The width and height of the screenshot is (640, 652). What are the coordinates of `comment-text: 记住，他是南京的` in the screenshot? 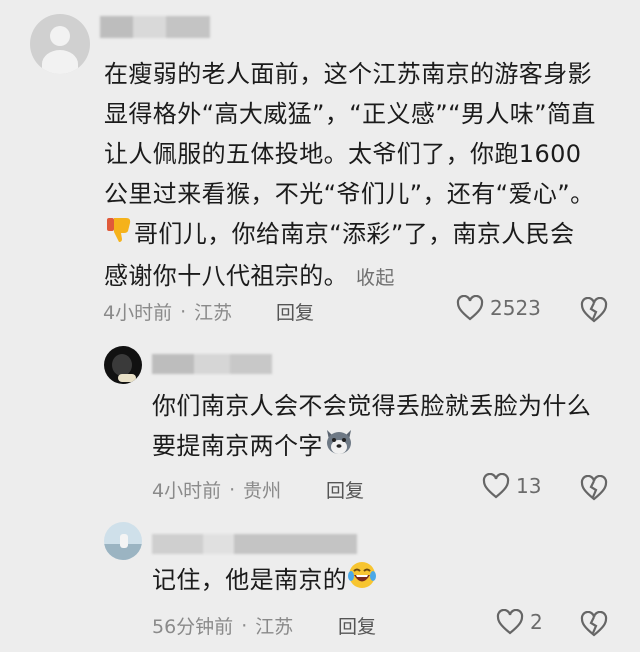 It's located at (387, 581).